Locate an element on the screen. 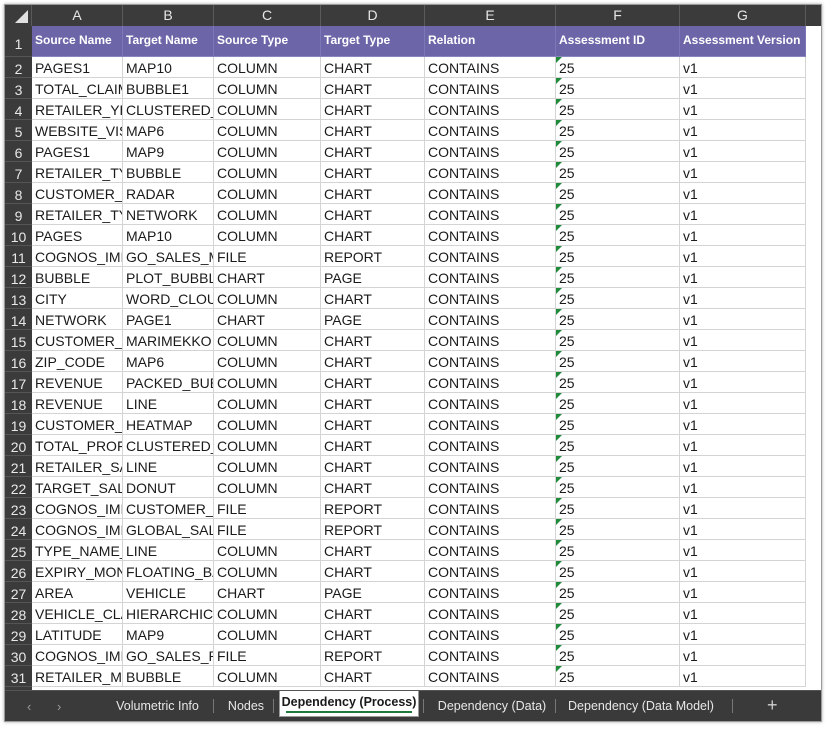  row-number: 10 is located at coordinates (18, 235).